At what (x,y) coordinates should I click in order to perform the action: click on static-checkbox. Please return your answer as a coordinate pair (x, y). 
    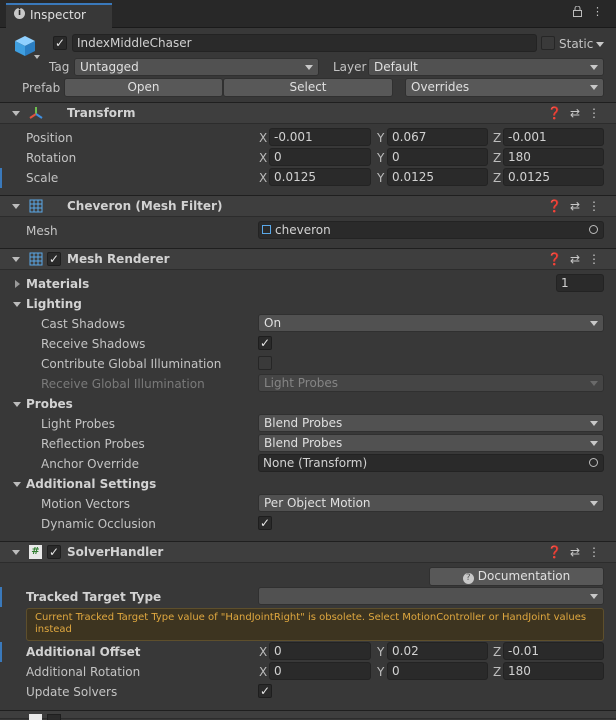
    Looking at the image, I should click on (548, 43).